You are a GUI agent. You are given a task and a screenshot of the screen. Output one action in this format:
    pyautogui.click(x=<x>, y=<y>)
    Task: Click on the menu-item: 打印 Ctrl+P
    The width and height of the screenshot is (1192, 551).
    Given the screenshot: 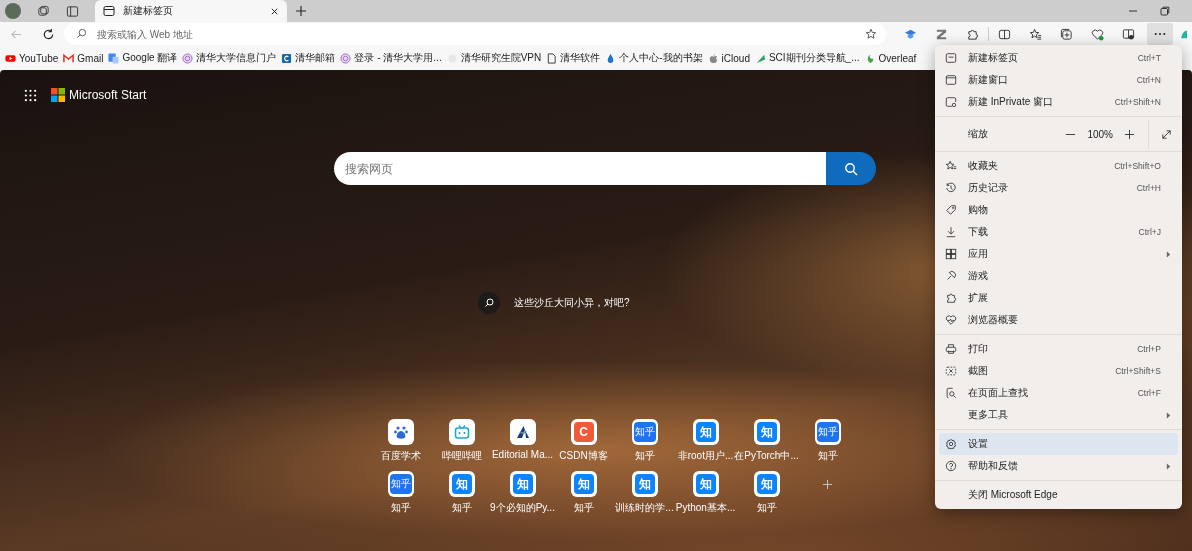 What is the action you would take?
    pyautogui.click(x=1058, y=349)
    